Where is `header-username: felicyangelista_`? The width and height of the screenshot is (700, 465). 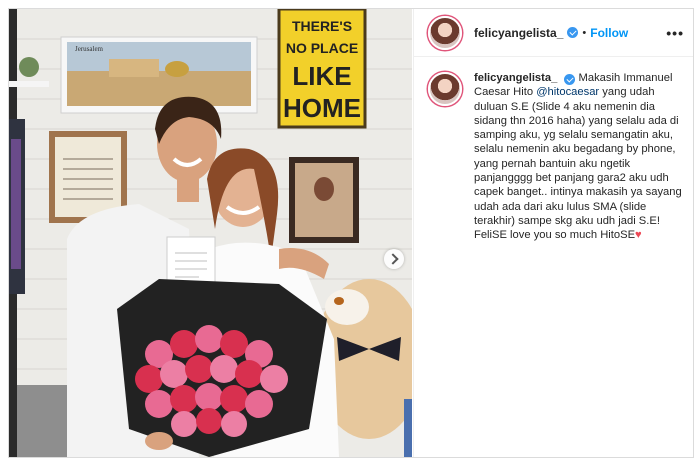
header-username: felicyangelista_ is located at coordinates (518, 33).